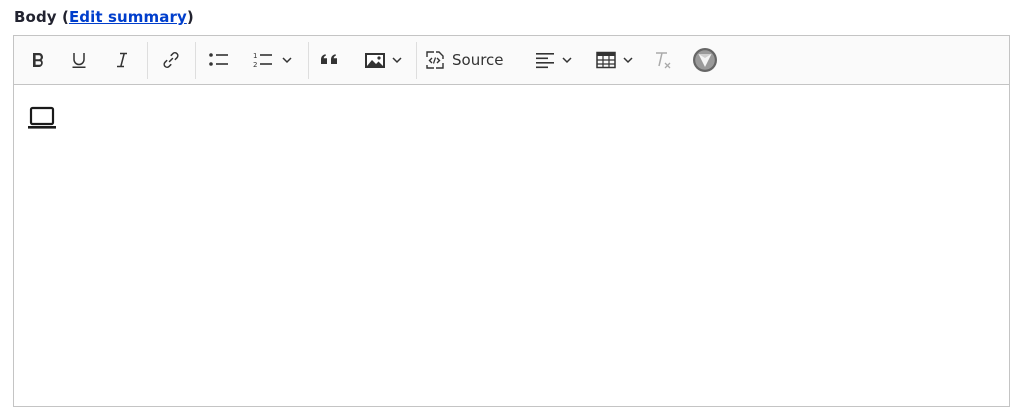 The image size is (1024, 419). I want to click on field-label-text: Body, so click(35, 17).